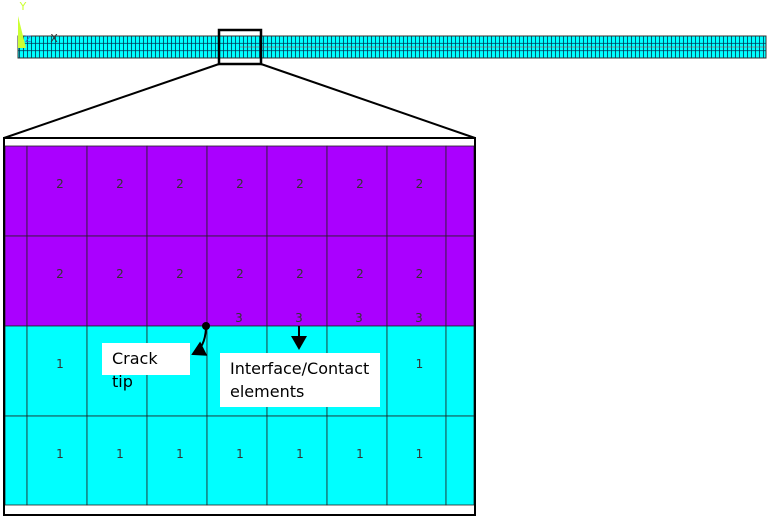  I want to click on interface-label-line2: elements, so click(267, 391).